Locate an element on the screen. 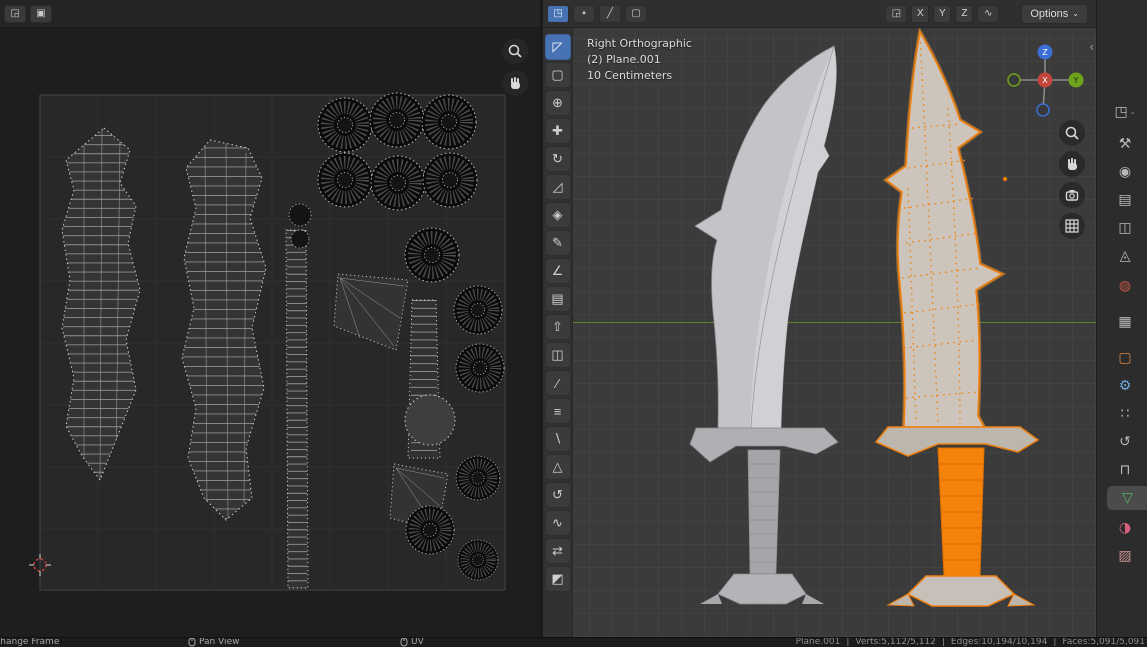 This screenshot has height=647, width=1147. tool-tweak: ◸ is located at coordinates (557, 47).